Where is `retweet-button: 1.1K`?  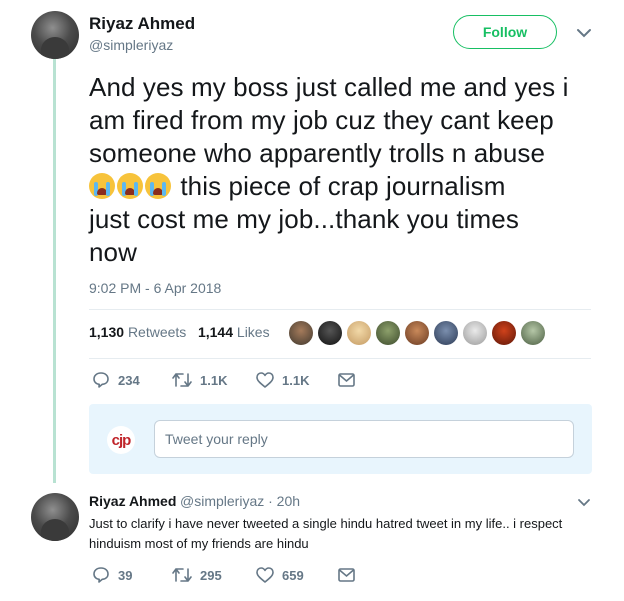
retweet-button: 1.1K is located at coordinates (214, 380).